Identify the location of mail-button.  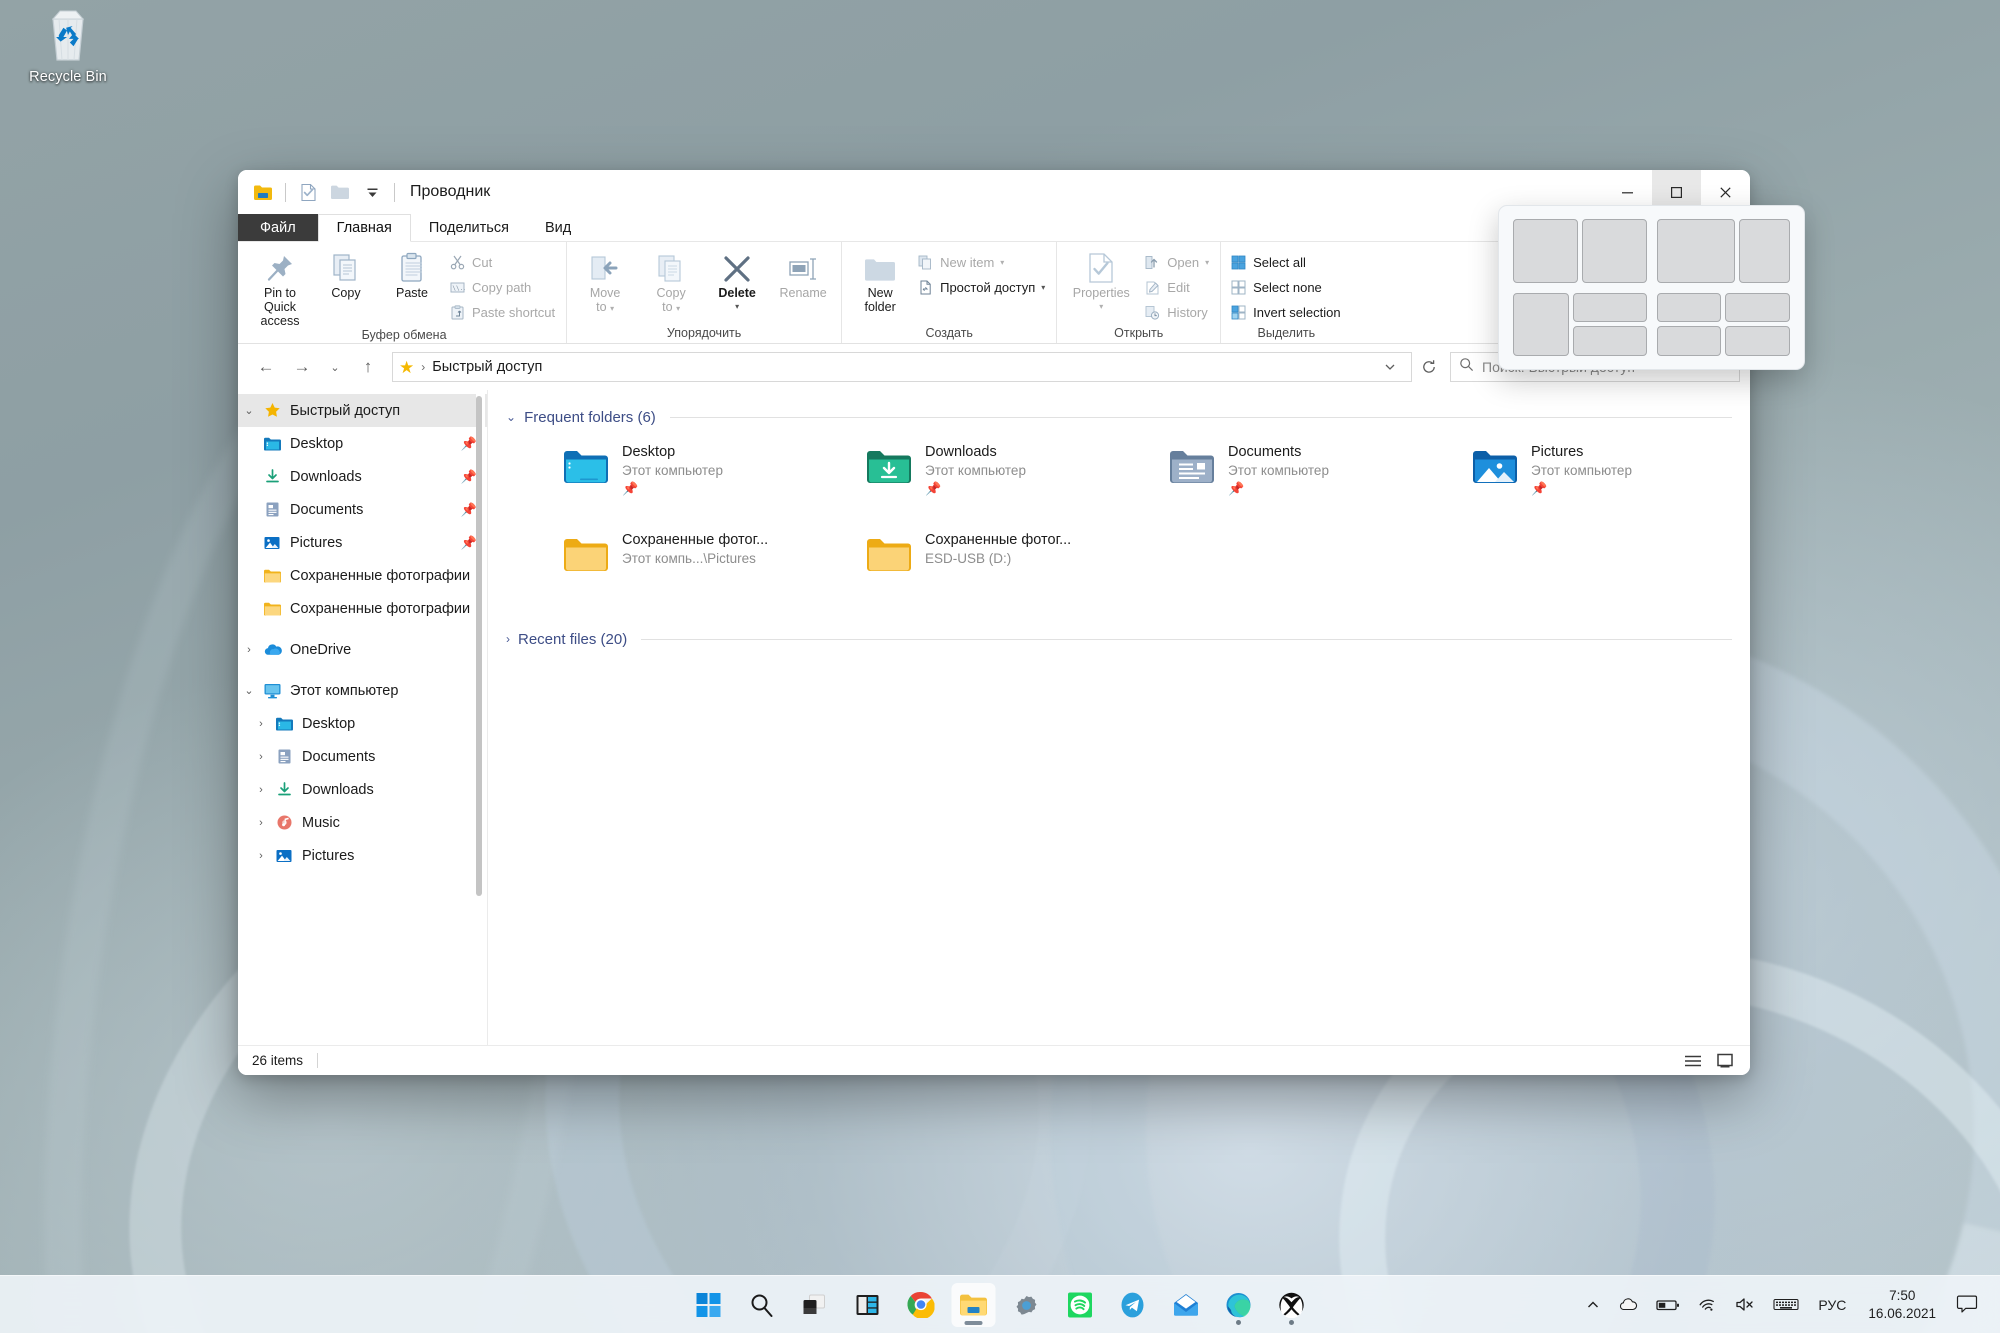
(1186, 1305).